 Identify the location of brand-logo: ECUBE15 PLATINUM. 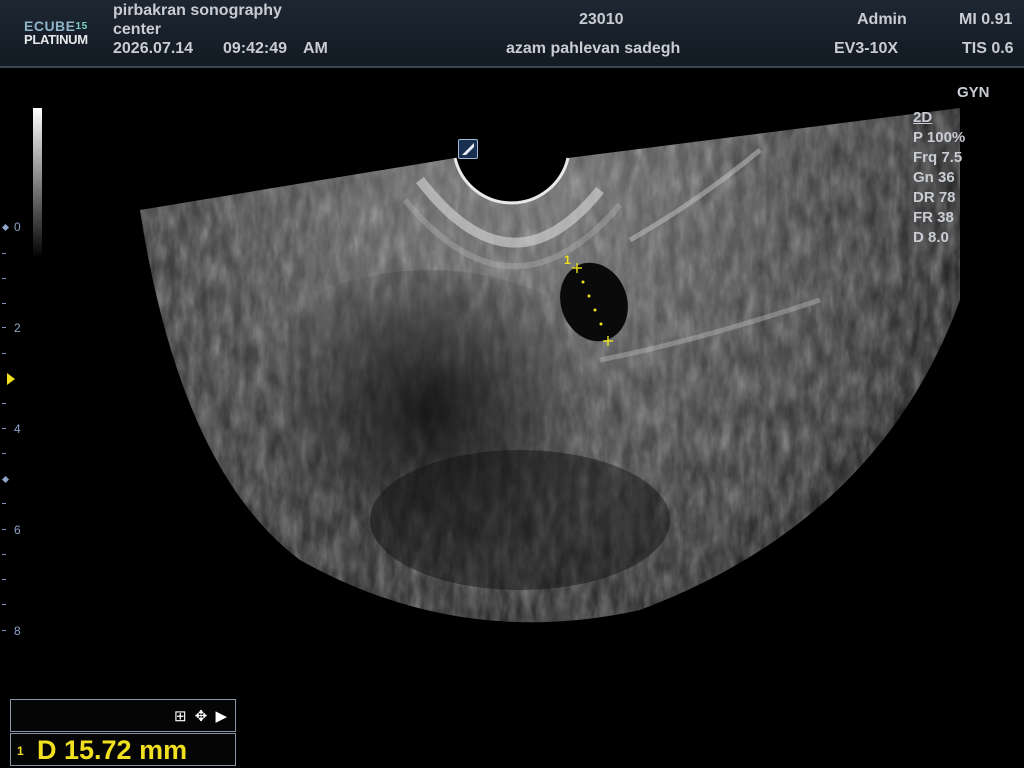
(56, 32).